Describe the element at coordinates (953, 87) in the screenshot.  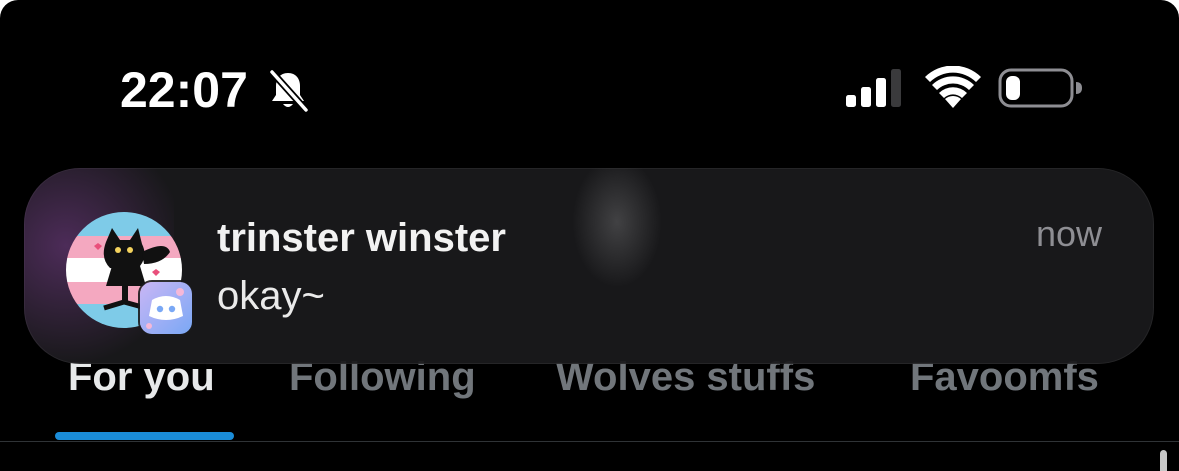
I see `wifi-icon` at that location.